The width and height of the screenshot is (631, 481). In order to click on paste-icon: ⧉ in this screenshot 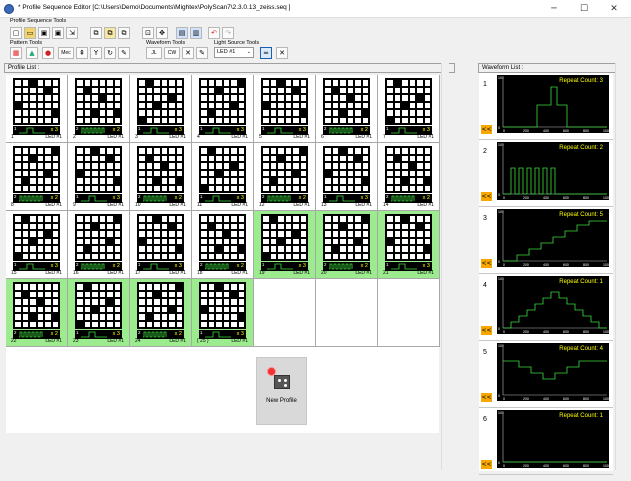, I will do `click(110, 33)`.